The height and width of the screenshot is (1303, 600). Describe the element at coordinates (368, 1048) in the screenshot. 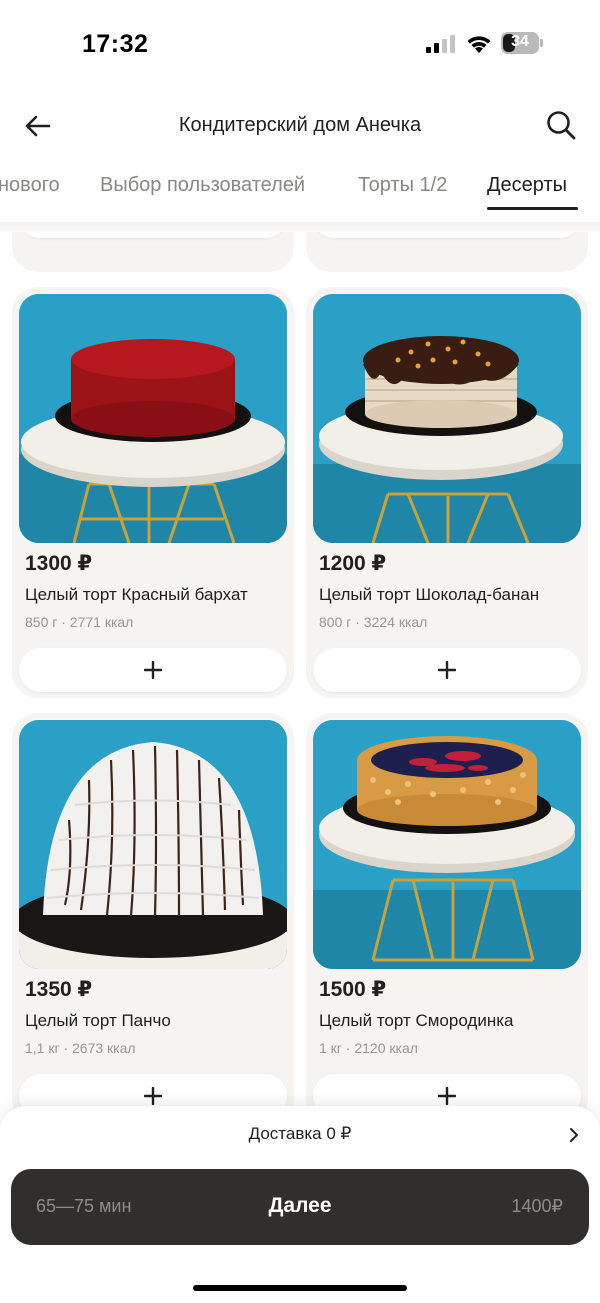

I see `product-weight-calories: 1 кг · 2120 ккал` at that location.